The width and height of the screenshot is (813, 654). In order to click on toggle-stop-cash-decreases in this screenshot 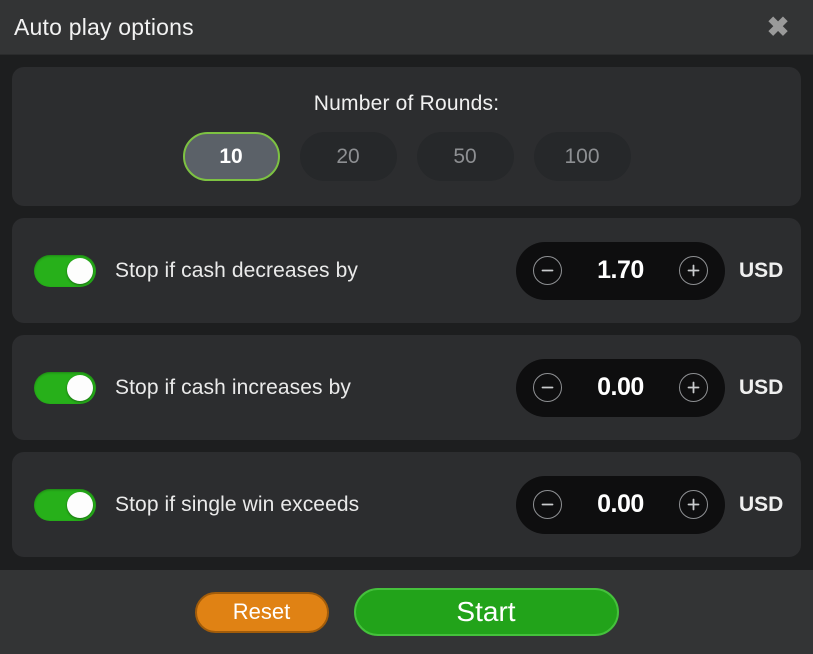, I will do `click(65, 270)`.